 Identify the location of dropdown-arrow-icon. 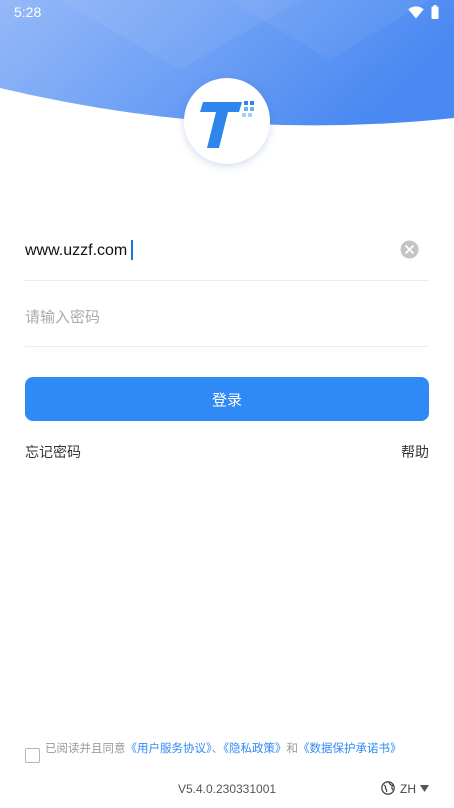
(424, 788).